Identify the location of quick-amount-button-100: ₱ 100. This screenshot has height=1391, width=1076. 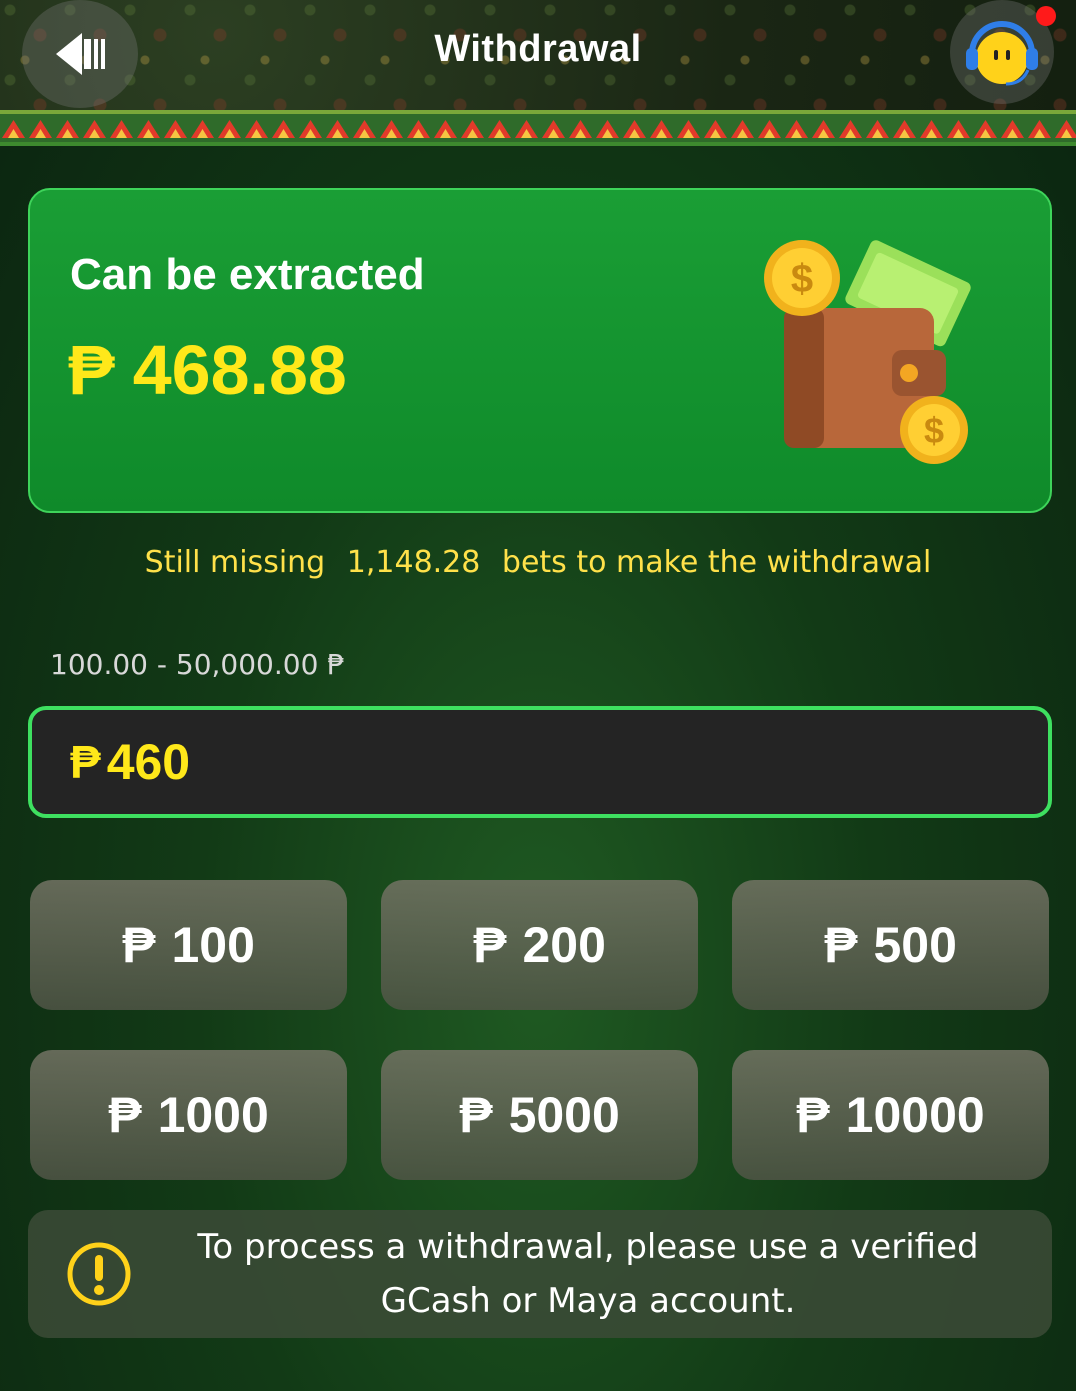
(188, 945).